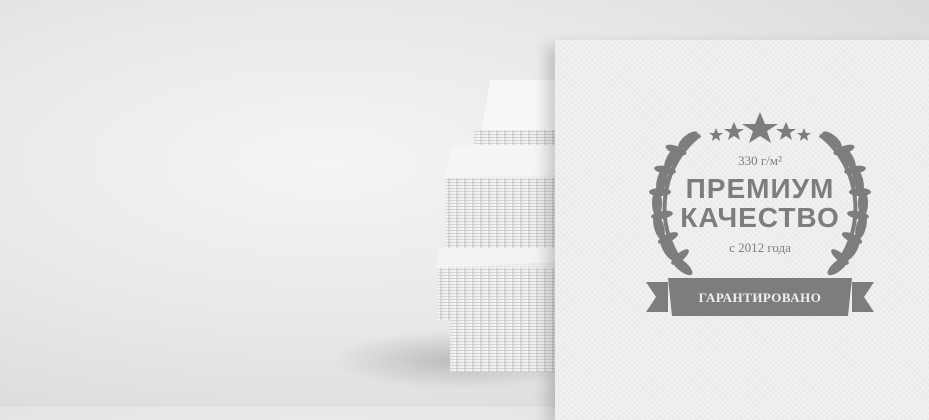  What do you see at coordinates (760, 127) in the screenshot?
I see `star-icon` at bounding box center [760, 127].